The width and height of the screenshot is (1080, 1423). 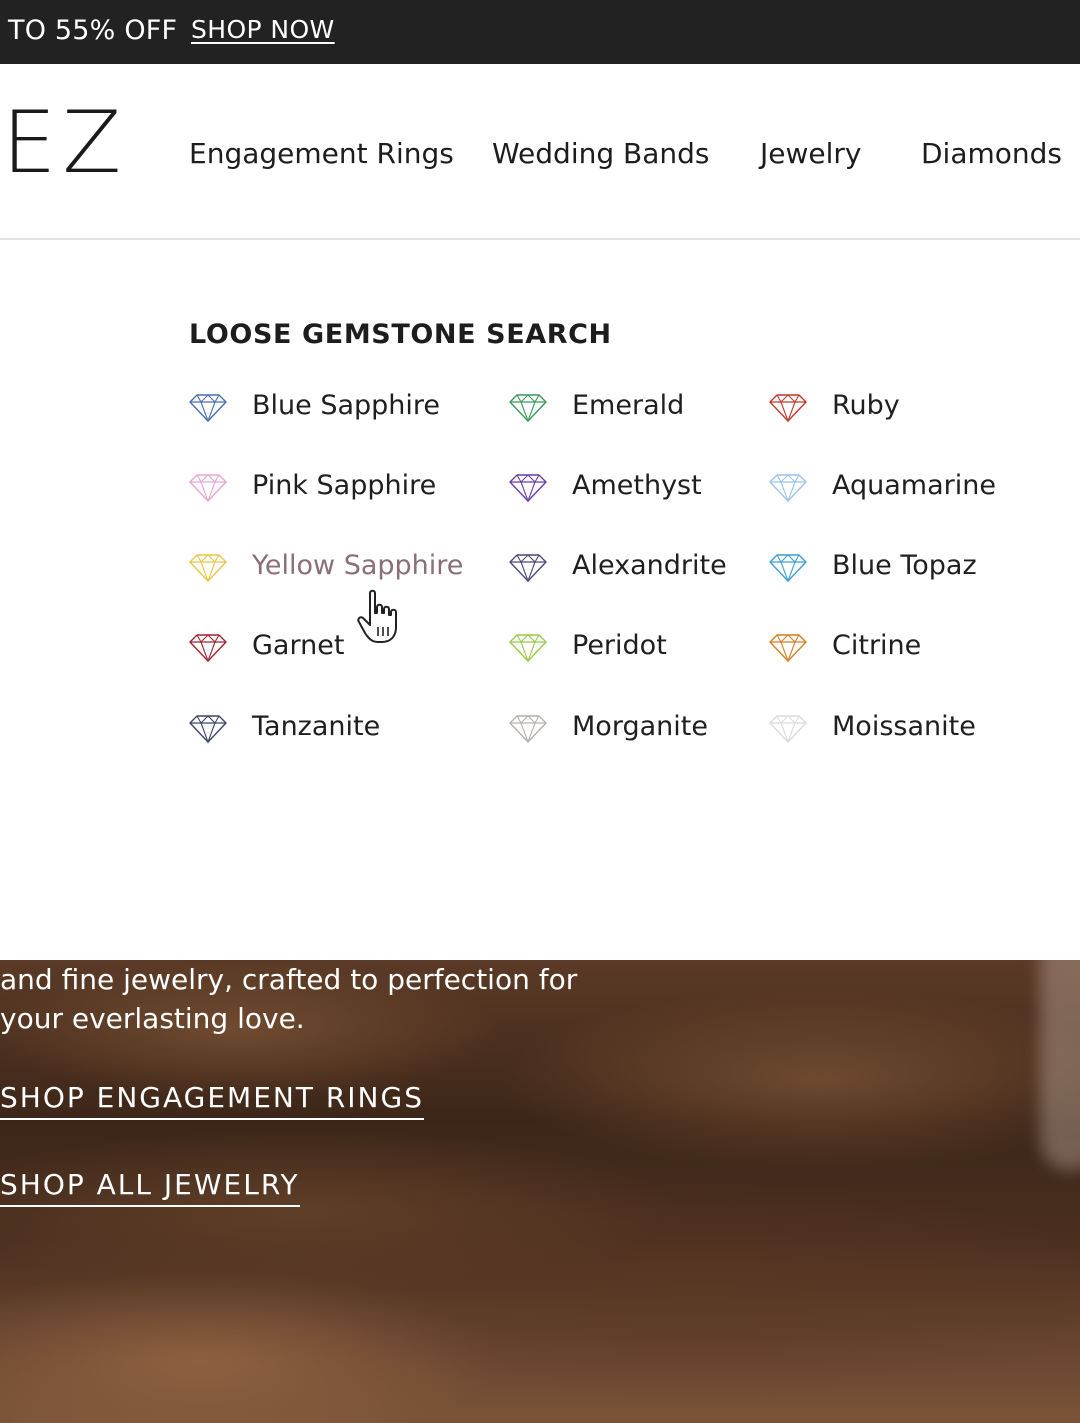 I want to click on gem-item-alexandrite: Alexandrite, so click(x=617, y=565).